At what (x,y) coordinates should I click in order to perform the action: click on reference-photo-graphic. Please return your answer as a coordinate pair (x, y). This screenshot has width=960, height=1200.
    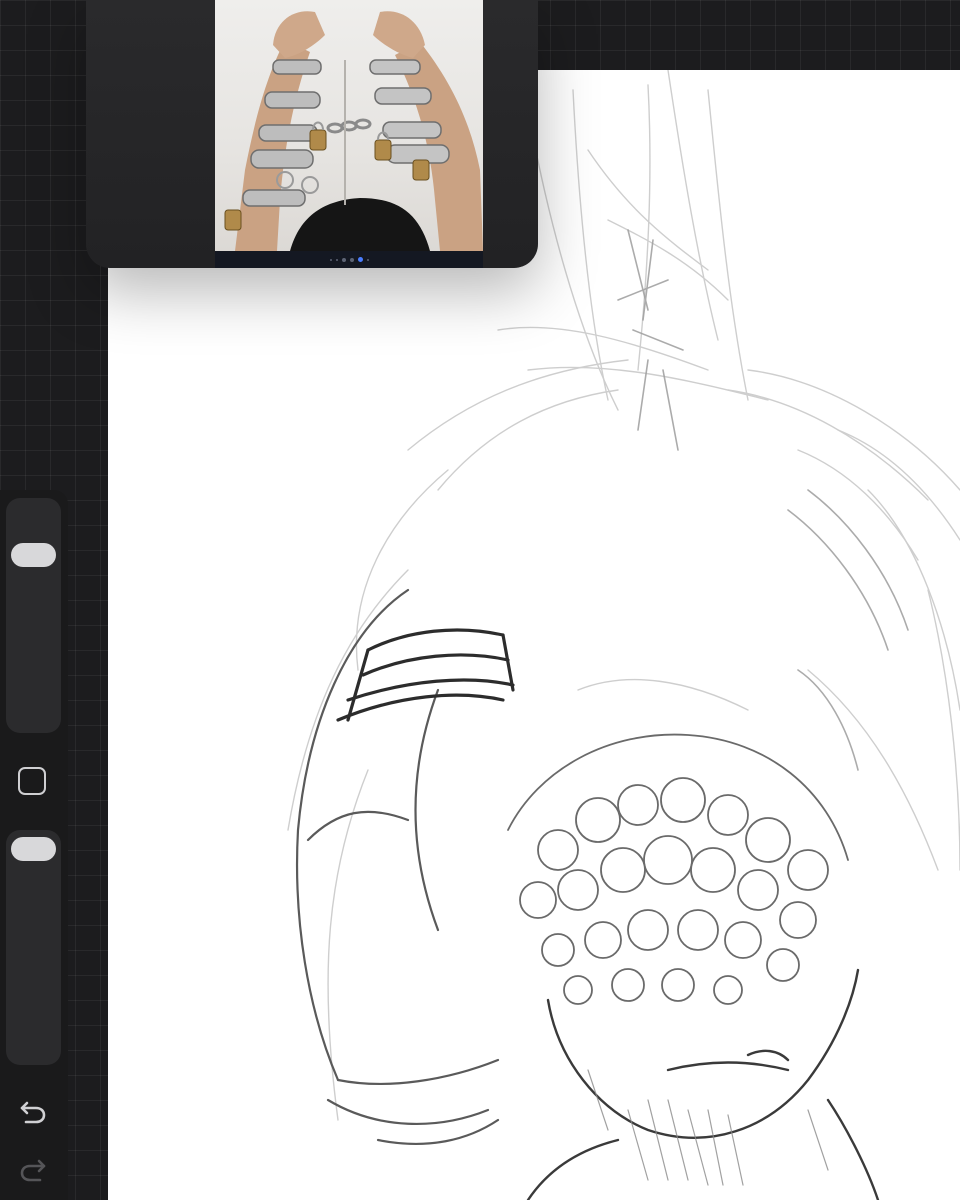
    Looking at the image, I should click on (353, 131).